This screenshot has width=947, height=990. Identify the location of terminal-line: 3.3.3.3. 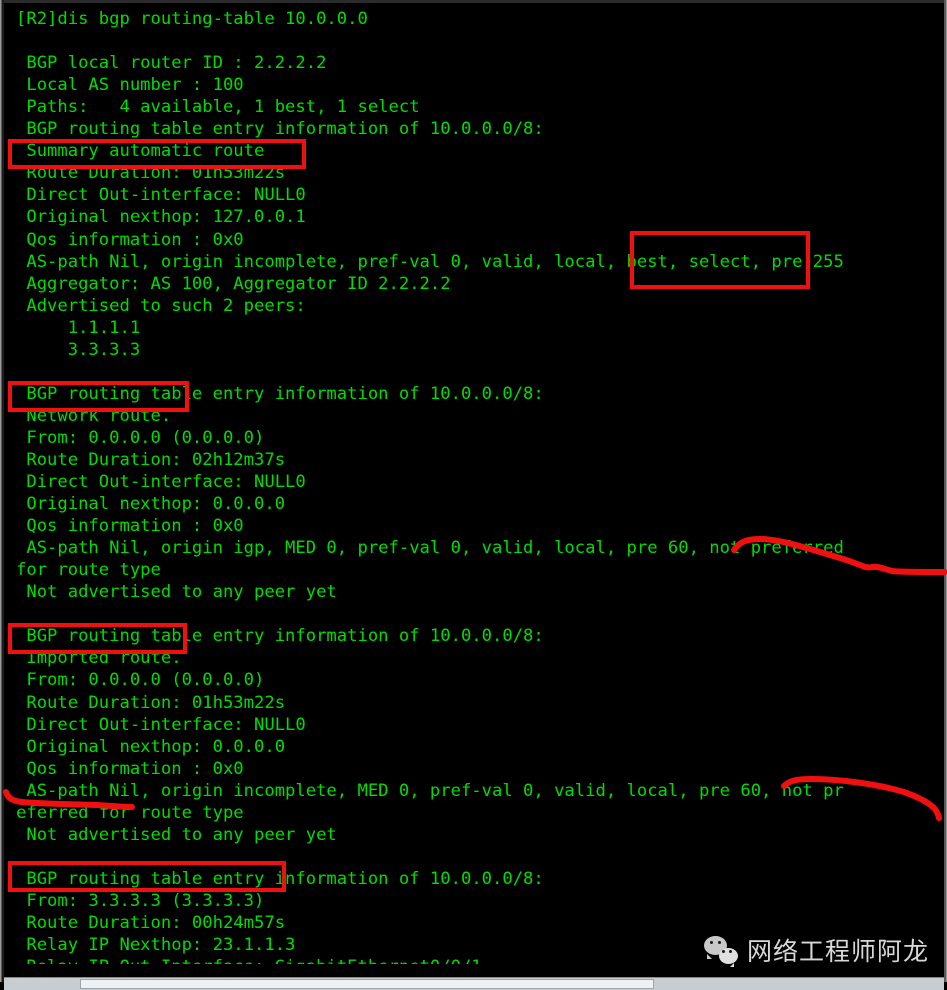
(78, 349).